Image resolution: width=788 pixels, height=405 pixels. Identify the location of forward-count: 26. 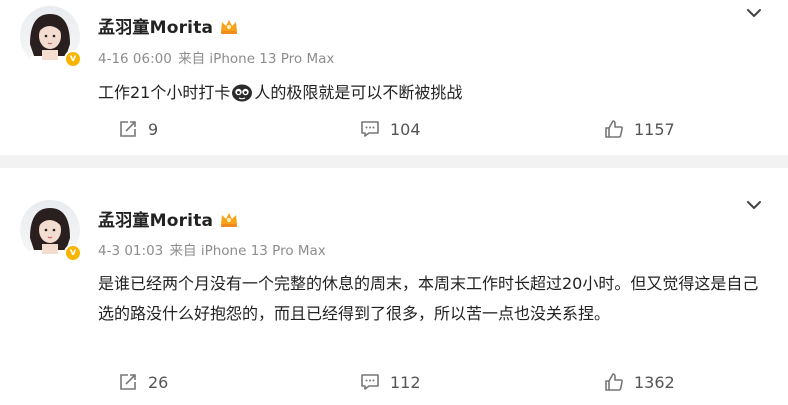
(158, 382).